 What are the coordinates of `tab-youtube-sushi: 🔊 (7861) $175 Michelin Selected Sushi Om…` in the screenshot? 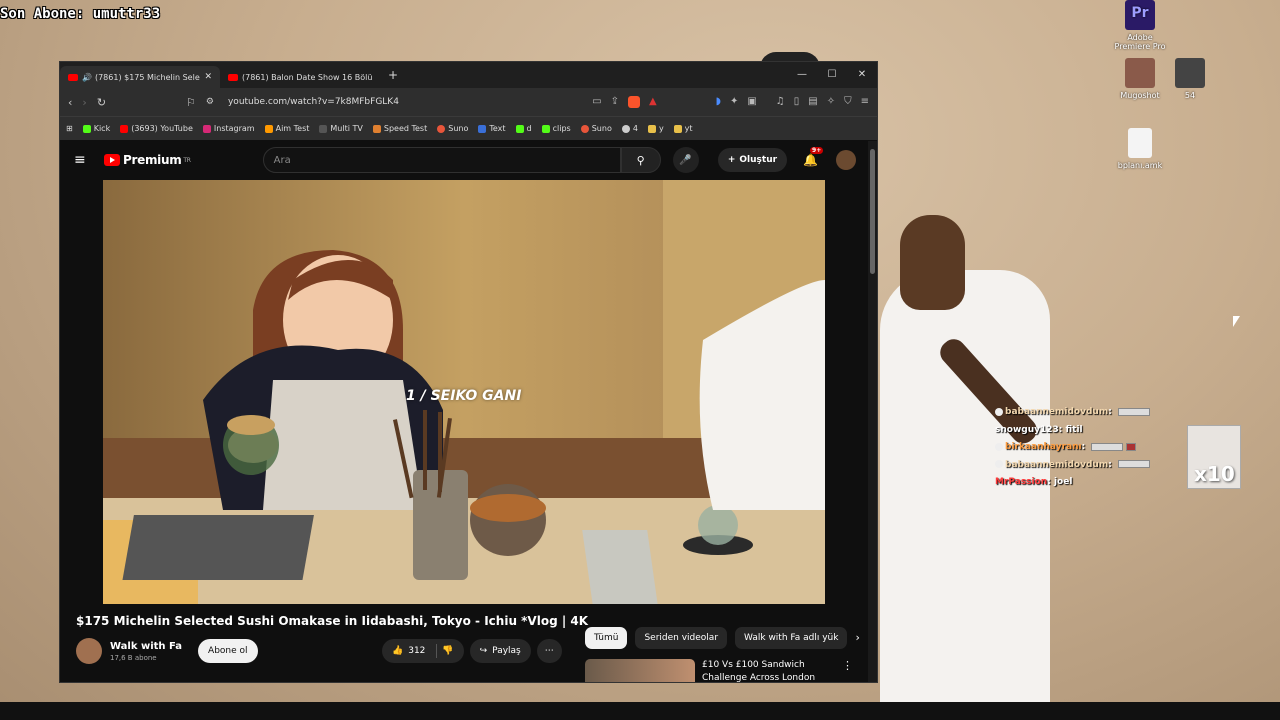 It's located at (140, 77).